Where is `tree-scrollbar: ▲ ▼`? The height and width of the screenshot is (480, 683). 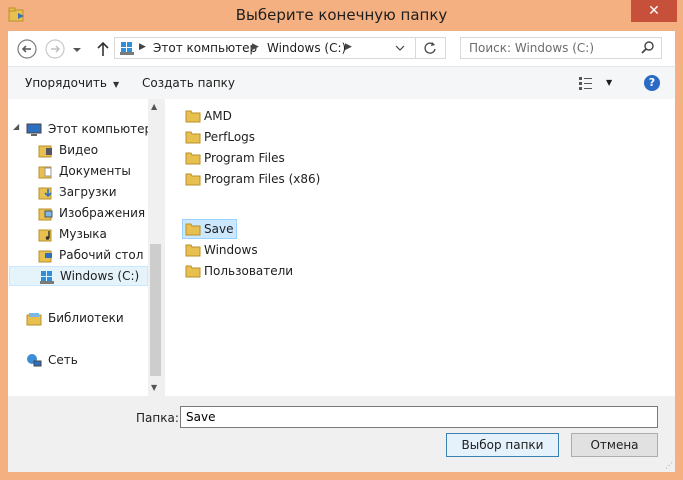 tree-scrollbar: ▲ ▼ is located at coordinates (155, 247).